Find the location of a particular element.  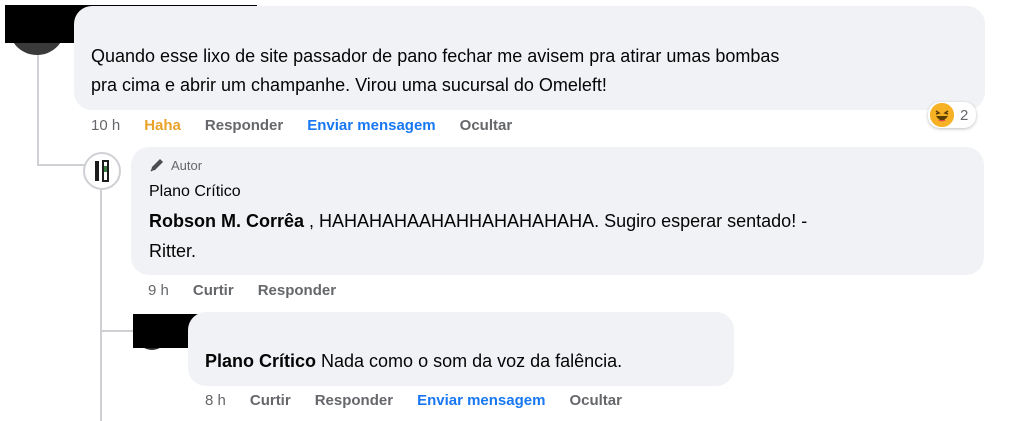

reaction-summary: 2 is located at coordinates (952, 115).